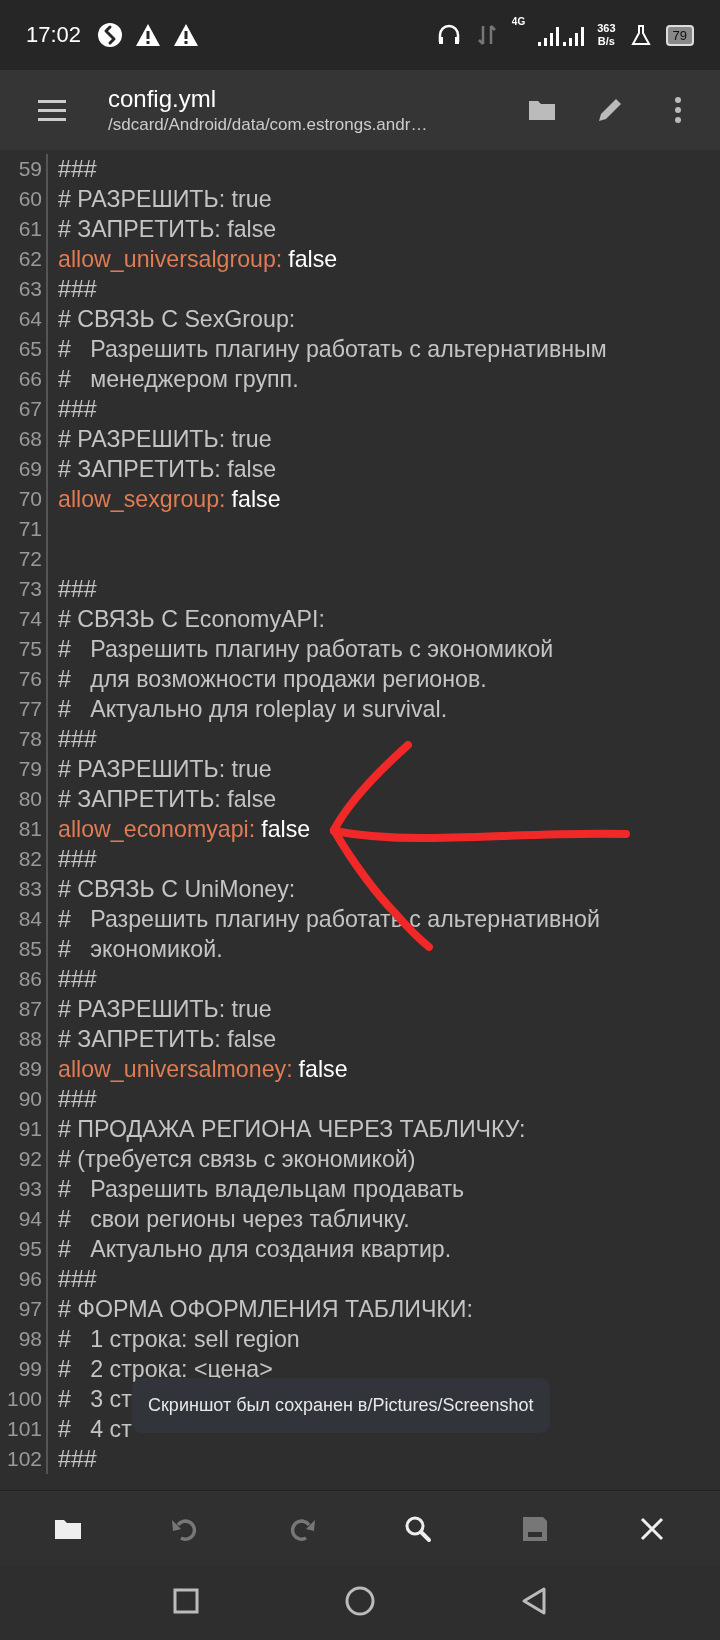 This screenshot has height=1640, width=720. What do you see at coordinates (24, 499) in the screenshot?
I see `line-number: 70` at bounding box center [24, 499].